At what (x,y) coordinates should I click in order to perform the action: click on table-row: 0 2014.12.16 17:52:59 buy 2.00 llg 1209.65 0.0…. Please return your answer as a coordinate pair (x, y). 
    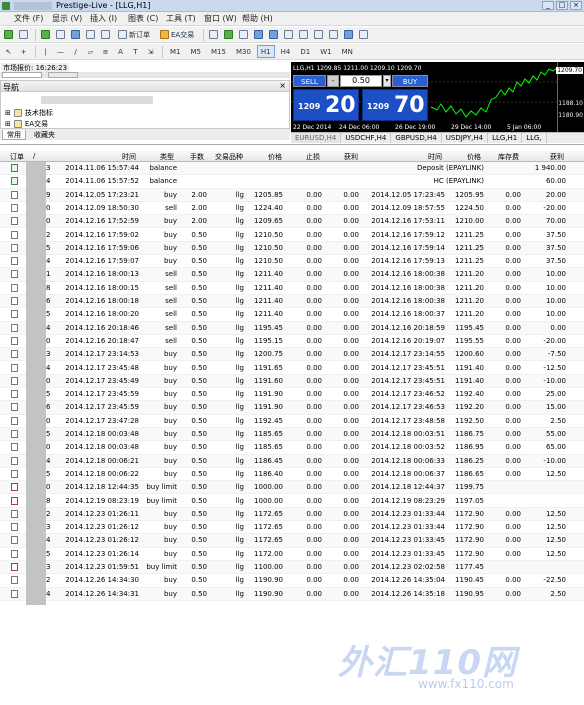
    Looking at the image, I should click on (292, 222).